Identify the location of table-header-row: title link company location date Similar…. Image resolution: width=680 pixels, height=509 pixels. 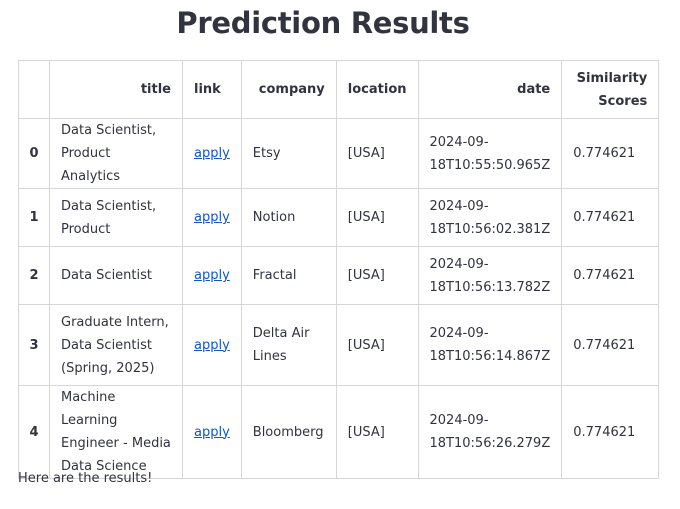
(339, 89).